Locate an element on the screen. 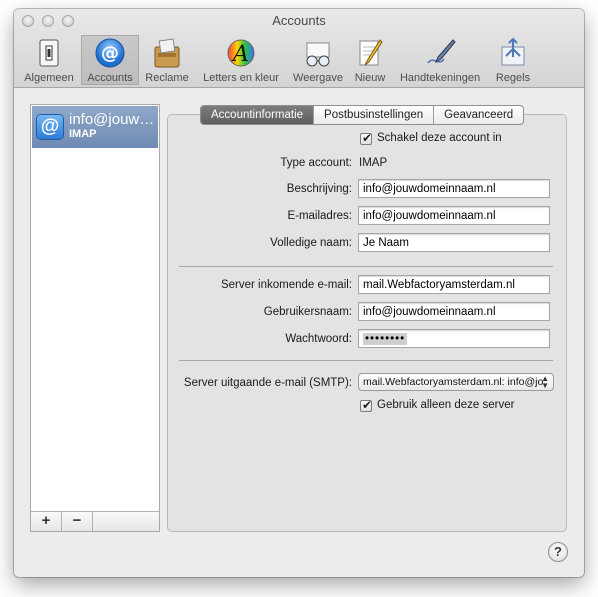 This screenshot has width=598, height=597. password-label: Wachtwoord: is located at coordinates (318, 339).